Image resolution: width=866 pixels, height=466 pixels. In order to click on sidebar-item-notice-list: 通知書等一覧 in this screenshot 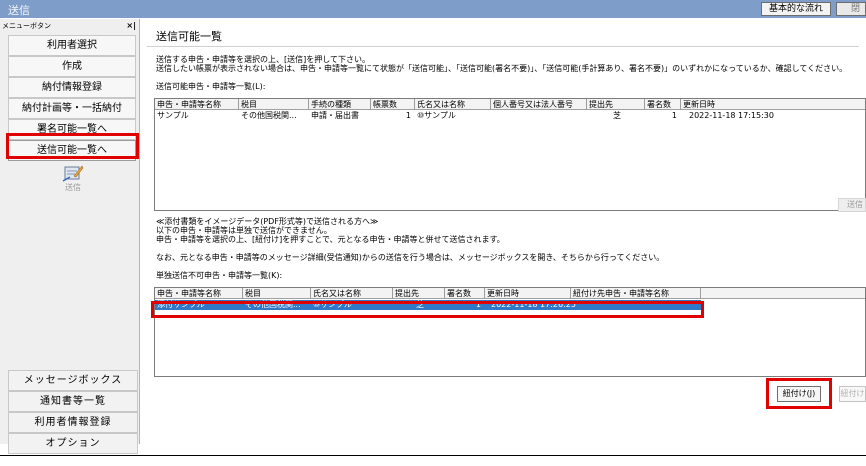, I will do `click(73, 401)`.